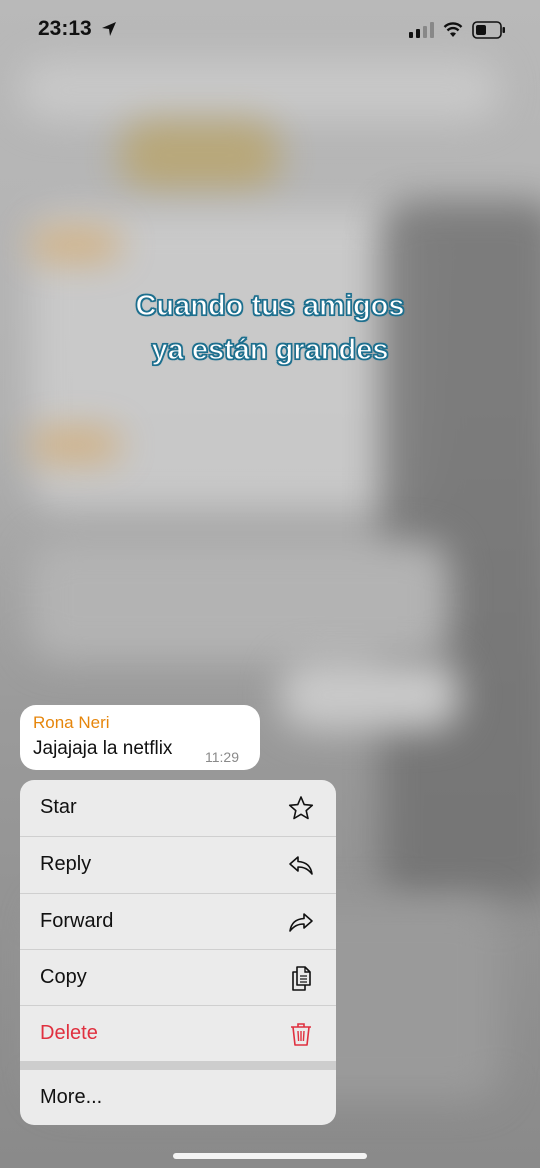 The height and width of the screenshot is (1168, 540). I want to click on menu-item-label: Reply, so click(66, 864).